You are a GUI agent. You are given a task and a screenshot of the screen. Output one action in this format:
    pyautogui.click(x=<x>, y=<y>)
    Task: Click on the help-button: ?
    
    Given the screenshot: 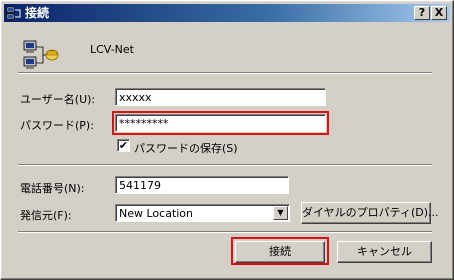 What is the action you would take?
    pyautogui.click(x=422, y=13)
    